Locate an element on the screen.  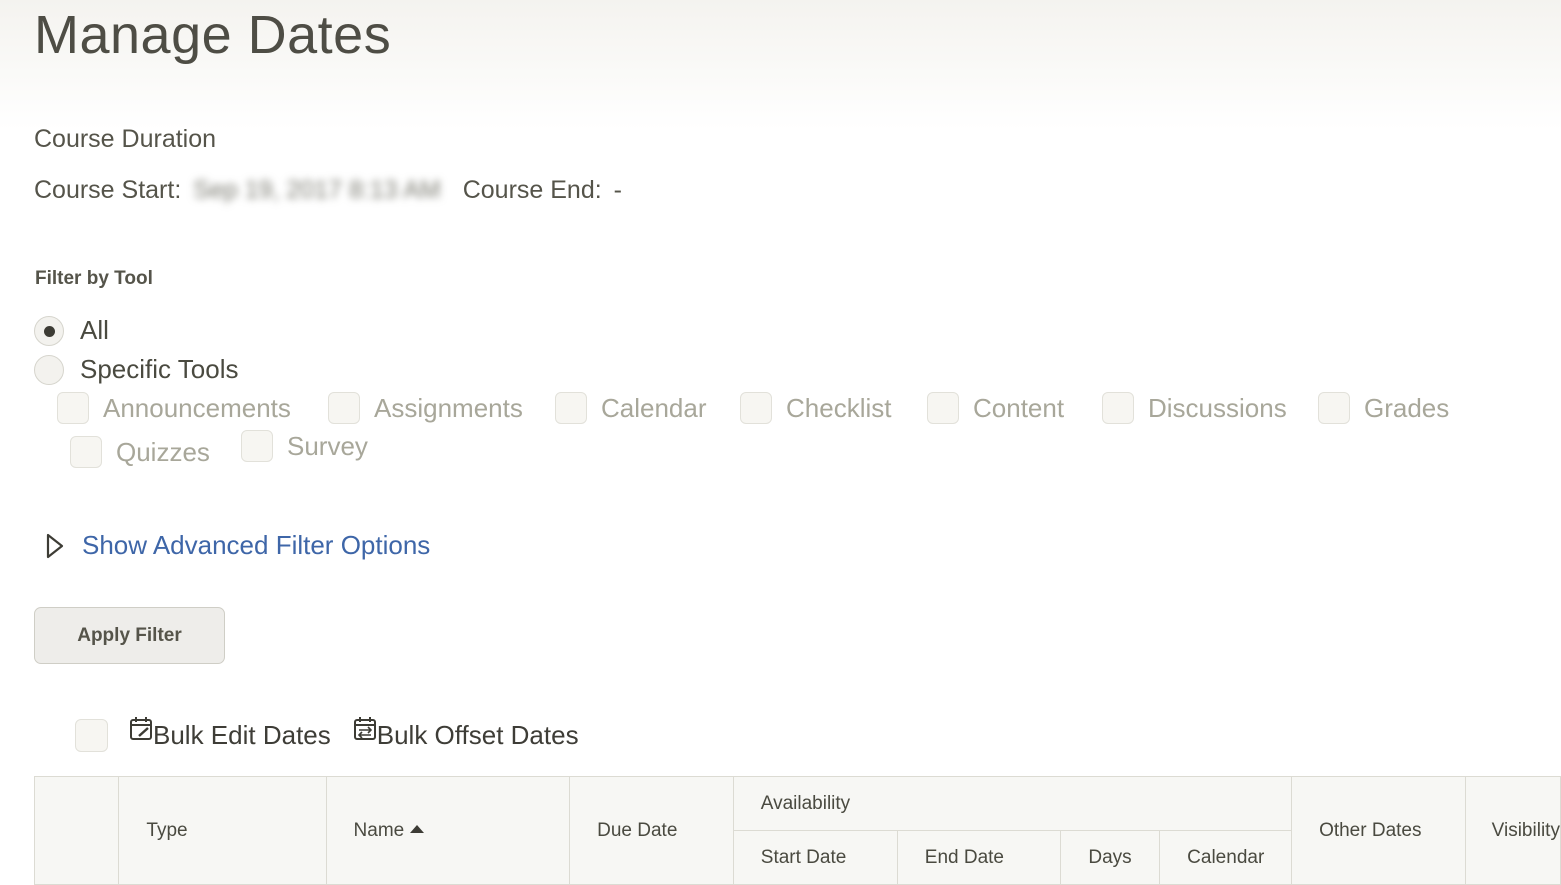
advanced-filter-toggle: Show Advanced Filter Options is located at coordinates (237, 545).